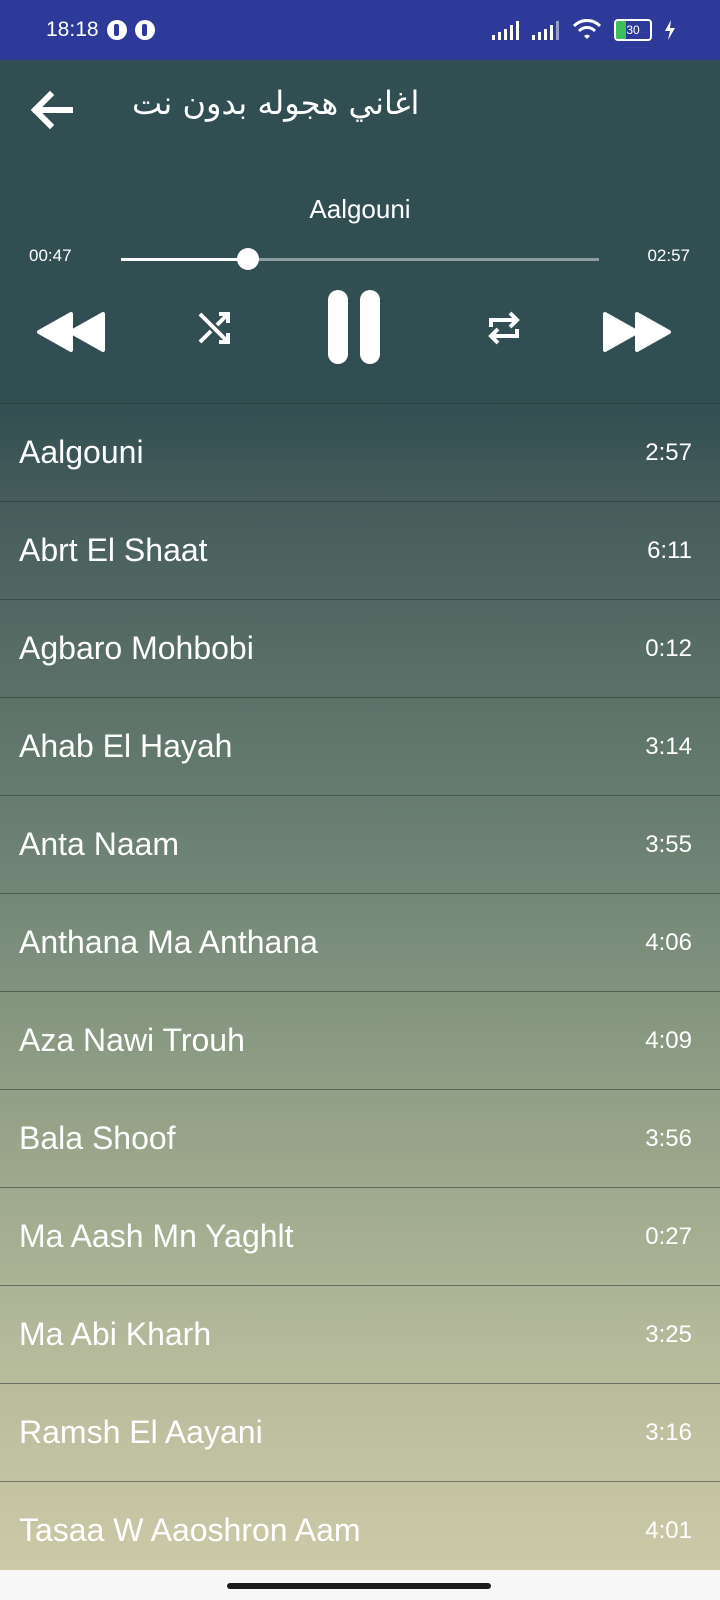 The height and width of the screenshot is (1600, 720). What do you see at coordinates (360, 844) in the screenshot?
I see `list-item: Anta Naam 3:55` at bounding box center [360, 844].